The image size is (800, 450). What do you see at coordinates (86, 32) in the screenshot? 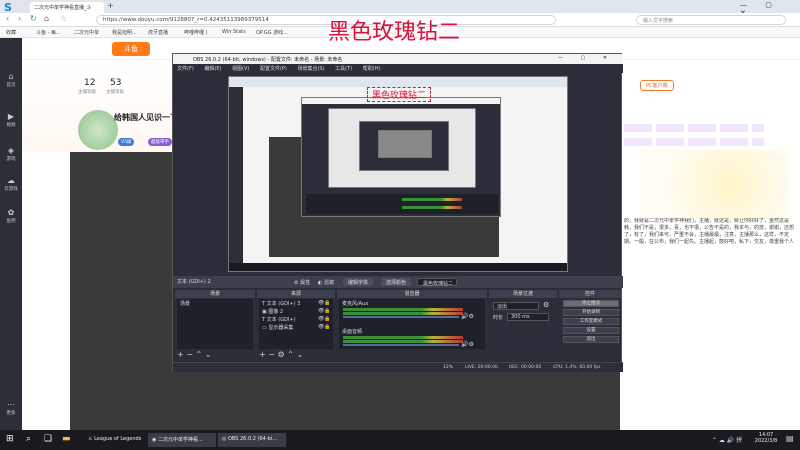
I see `bookmark-item: 二次元中单` at bounding box center [86, 32].